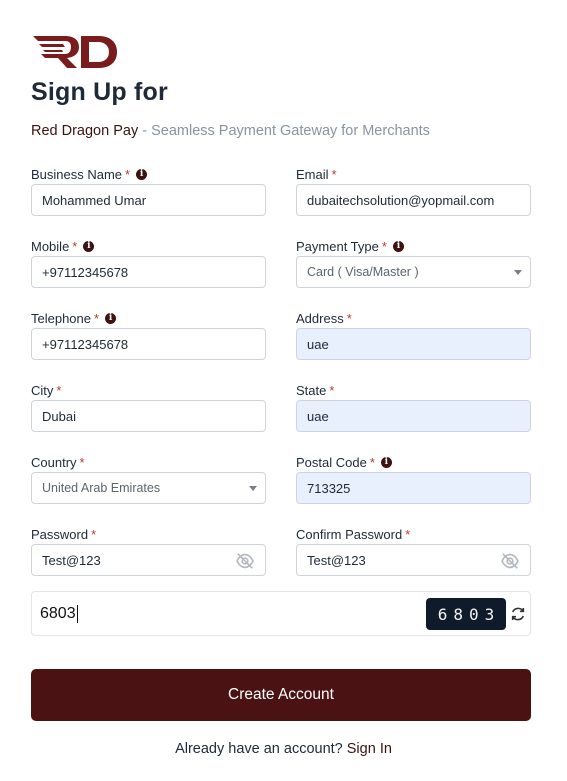 The width and height of the screenshot is (567, 781). I want to click on business-name-field-group: Business Name * i Mohammed Umar, so click(148, 200).